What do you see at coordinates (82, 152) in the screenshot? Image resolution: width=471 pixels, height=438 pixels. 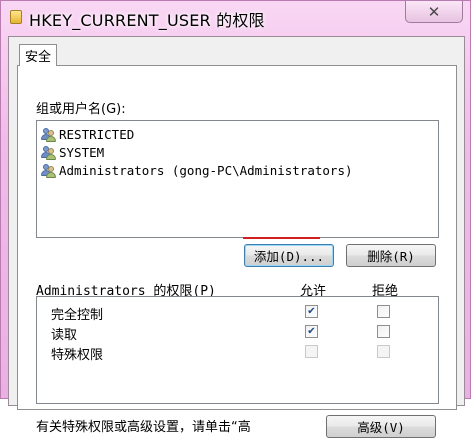 I see `list-item-label: SYSTEM` at bounding box center [82, 152].